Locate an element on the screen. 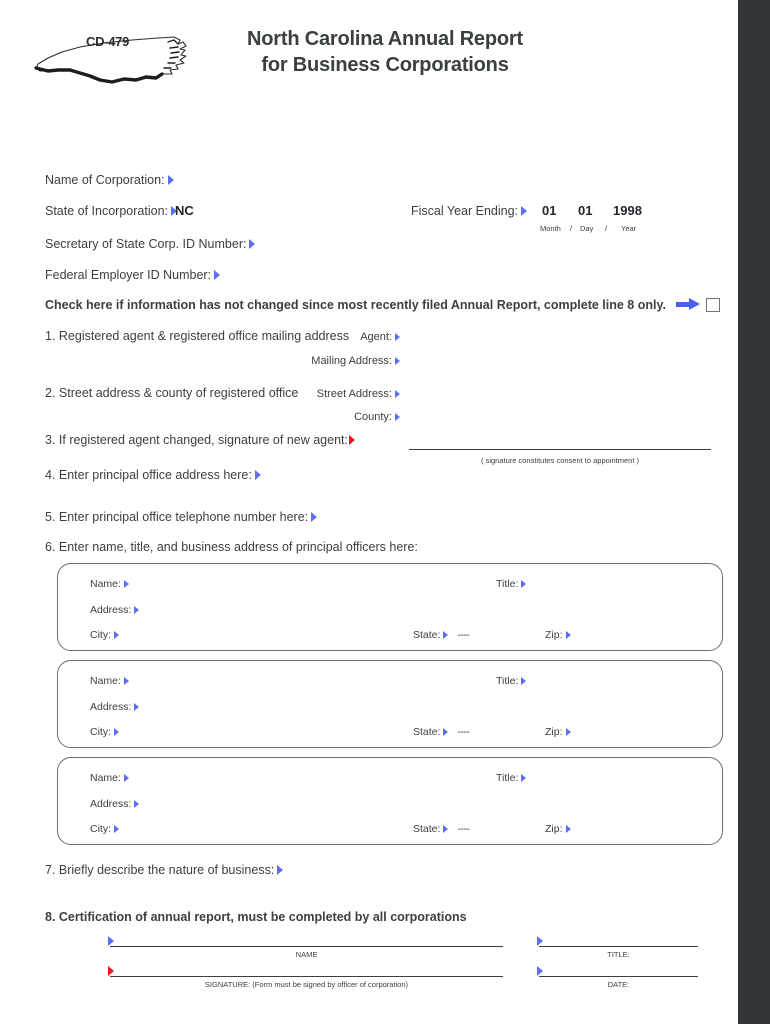 The height and width of the screenshot is (1024, 770). county-field-marker-icon is located at coordinates (397, 417).